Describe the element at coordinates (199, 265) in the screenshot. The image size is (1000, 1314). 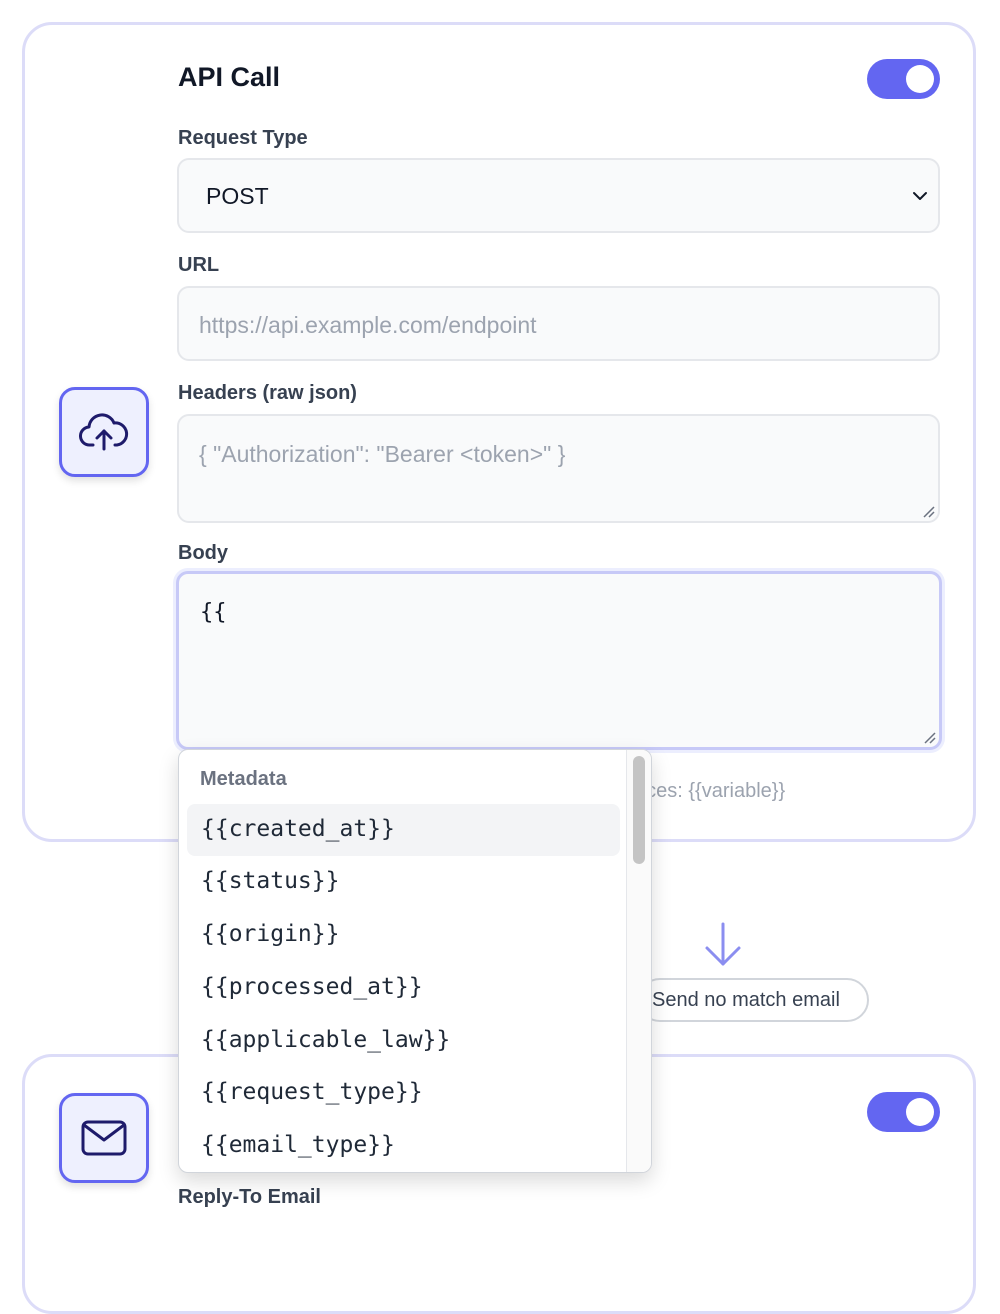
I see `url-label: URL` at that location.